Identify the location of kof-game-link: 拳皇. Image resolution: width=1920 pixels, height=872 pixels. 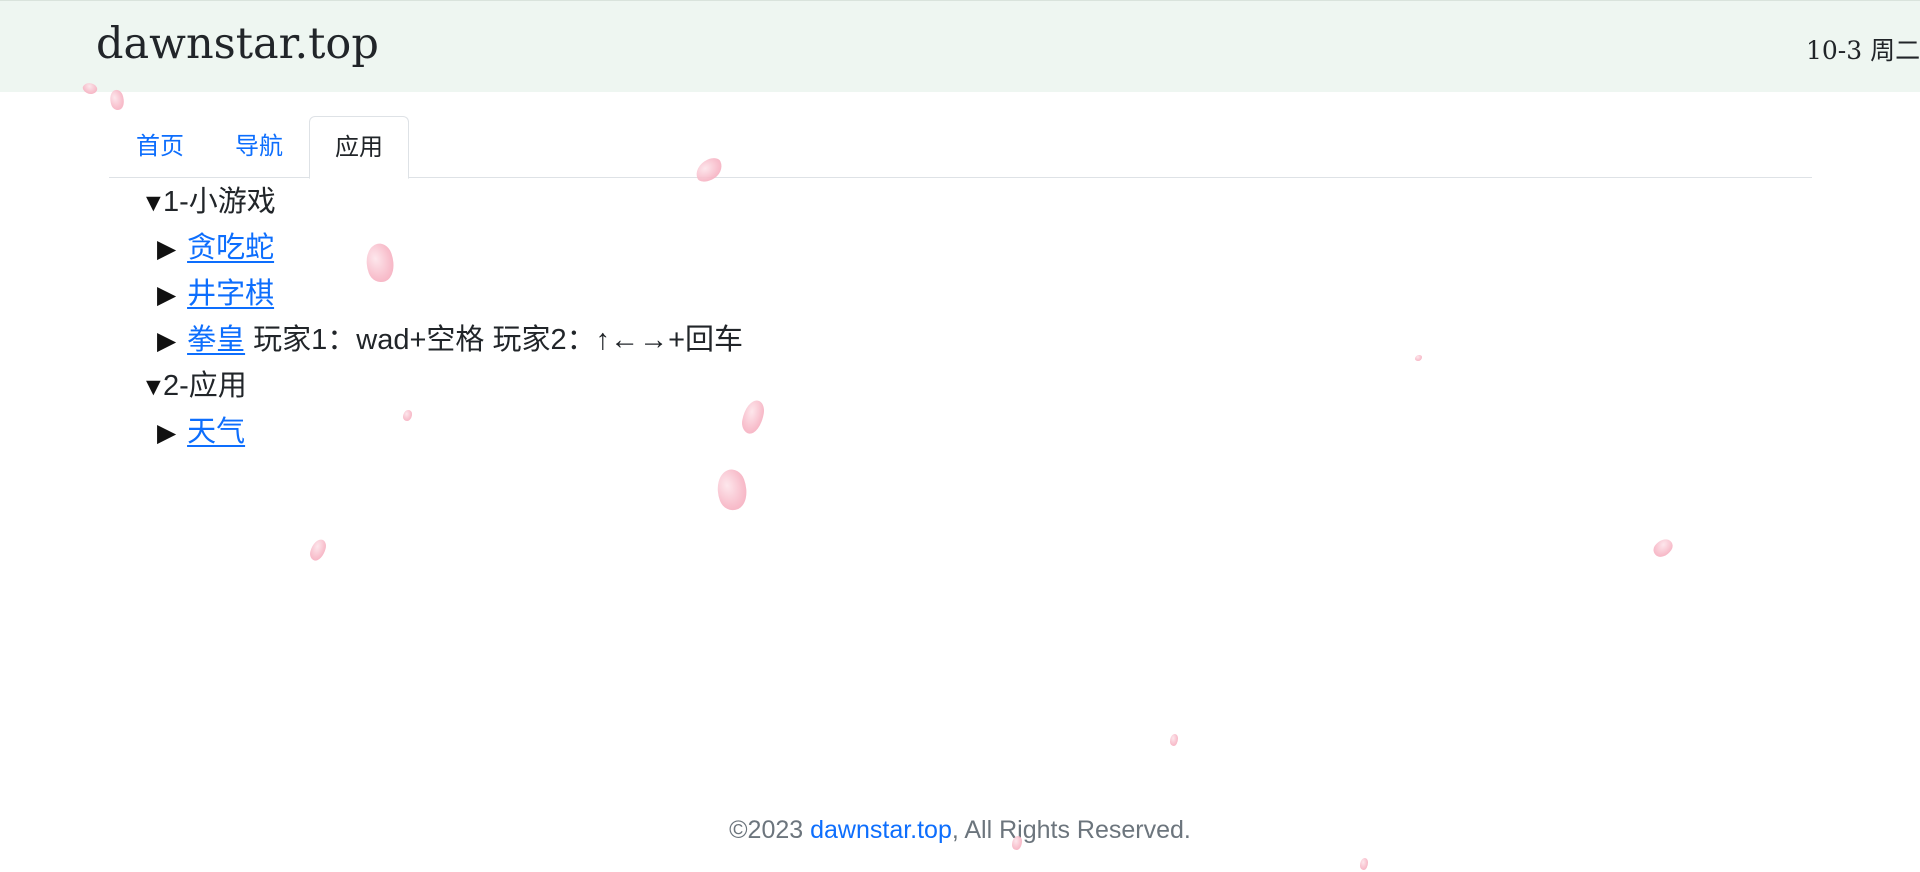
(216, 340).